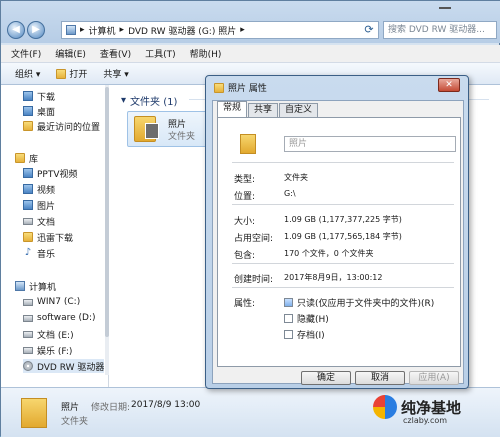 This screenshot has height=437, width=500. I want to click on type-label: 类型:, so click(245, 180).